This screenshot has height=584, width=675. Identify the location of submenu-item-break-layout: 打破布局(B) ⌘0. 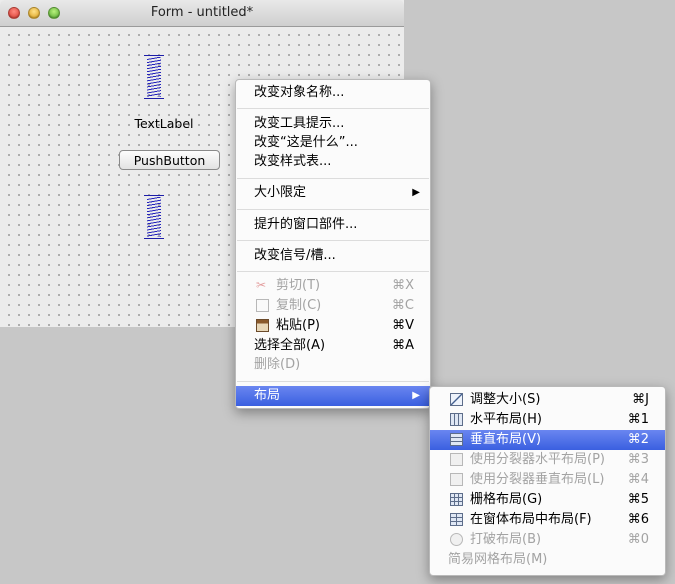
(547, 540).